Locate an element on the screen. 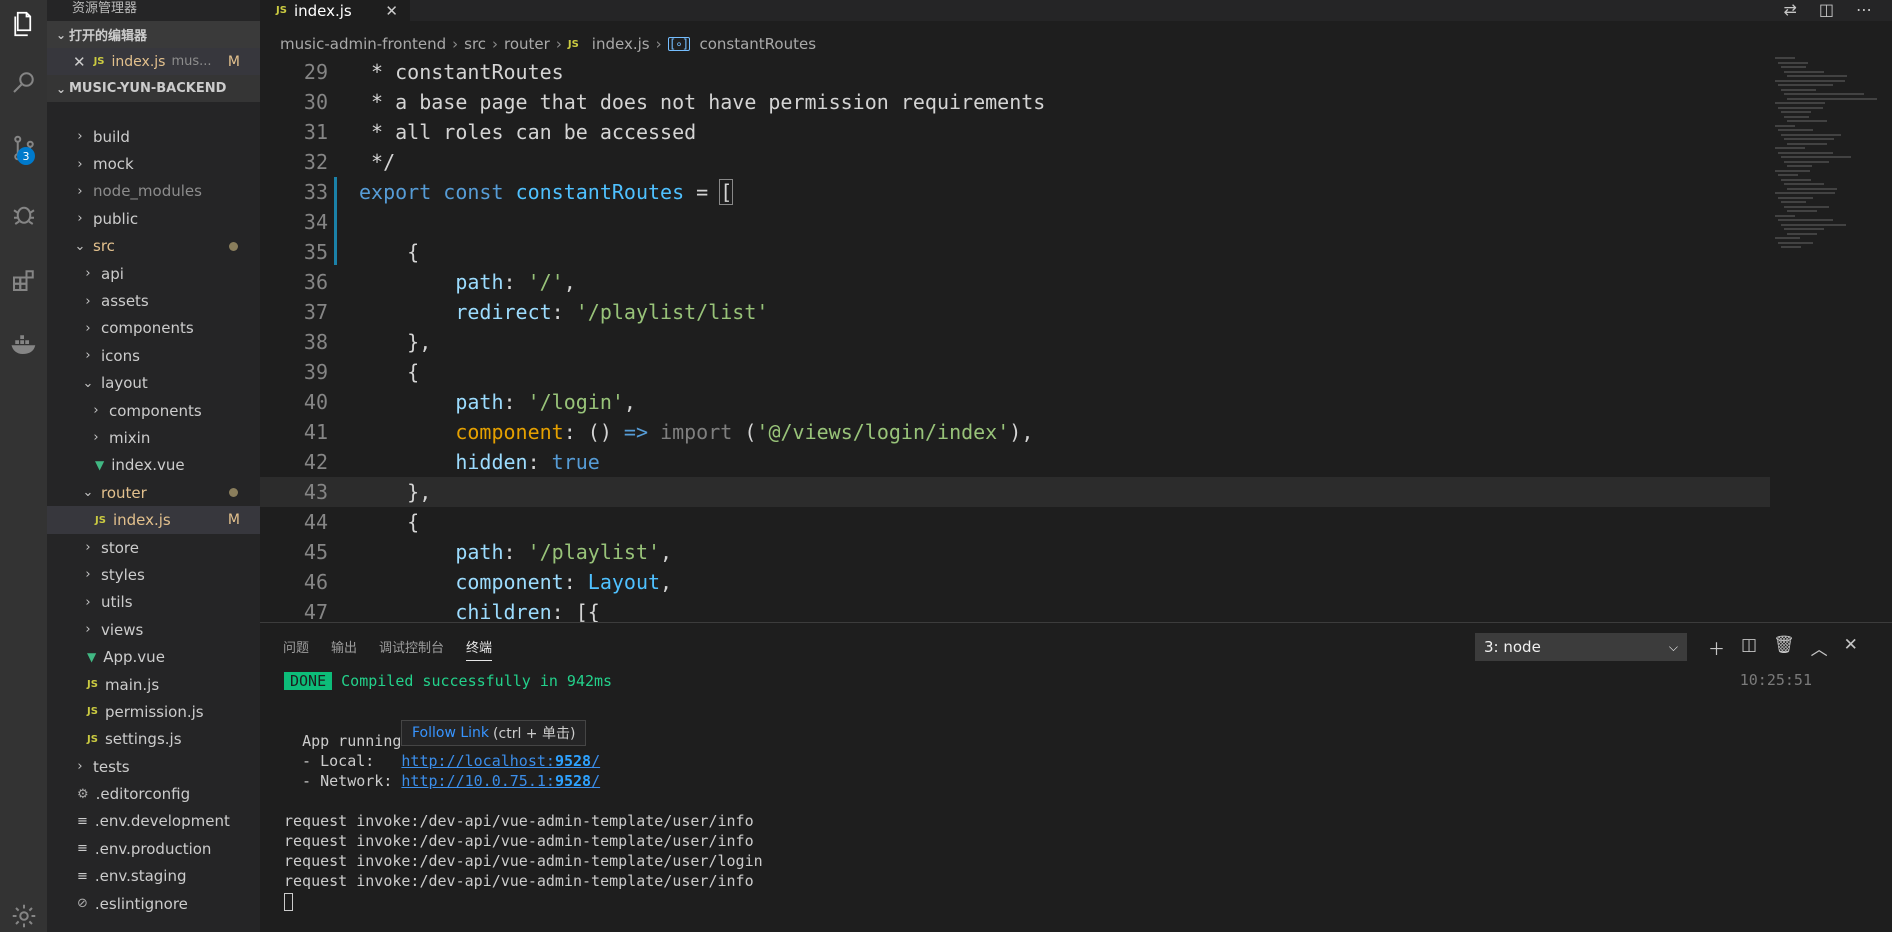 This screenshot has width=1892, height=932. local-url-link: http://localhost:9528/ is located at coordinates (500, 761).